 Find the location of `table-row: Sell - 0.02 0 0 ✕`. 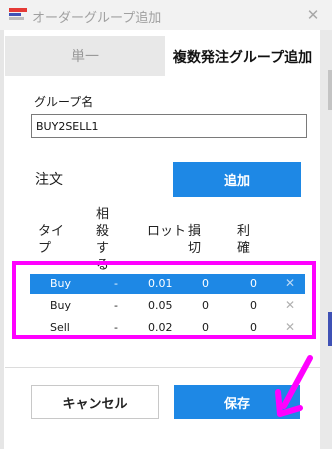

table-row: Sell - 0.02 0 0 ✕ is located at coordinates (167, 328).